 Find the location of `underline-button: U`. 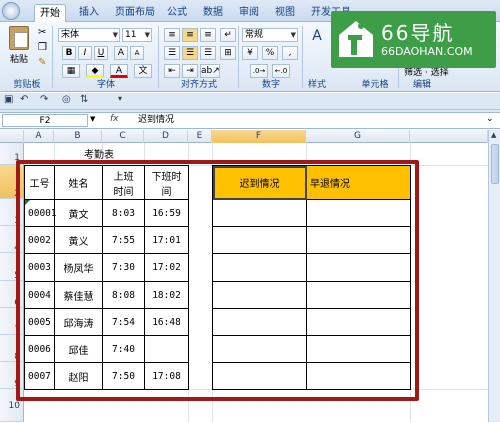

underline-button: U is located at coordinates (101, 53).